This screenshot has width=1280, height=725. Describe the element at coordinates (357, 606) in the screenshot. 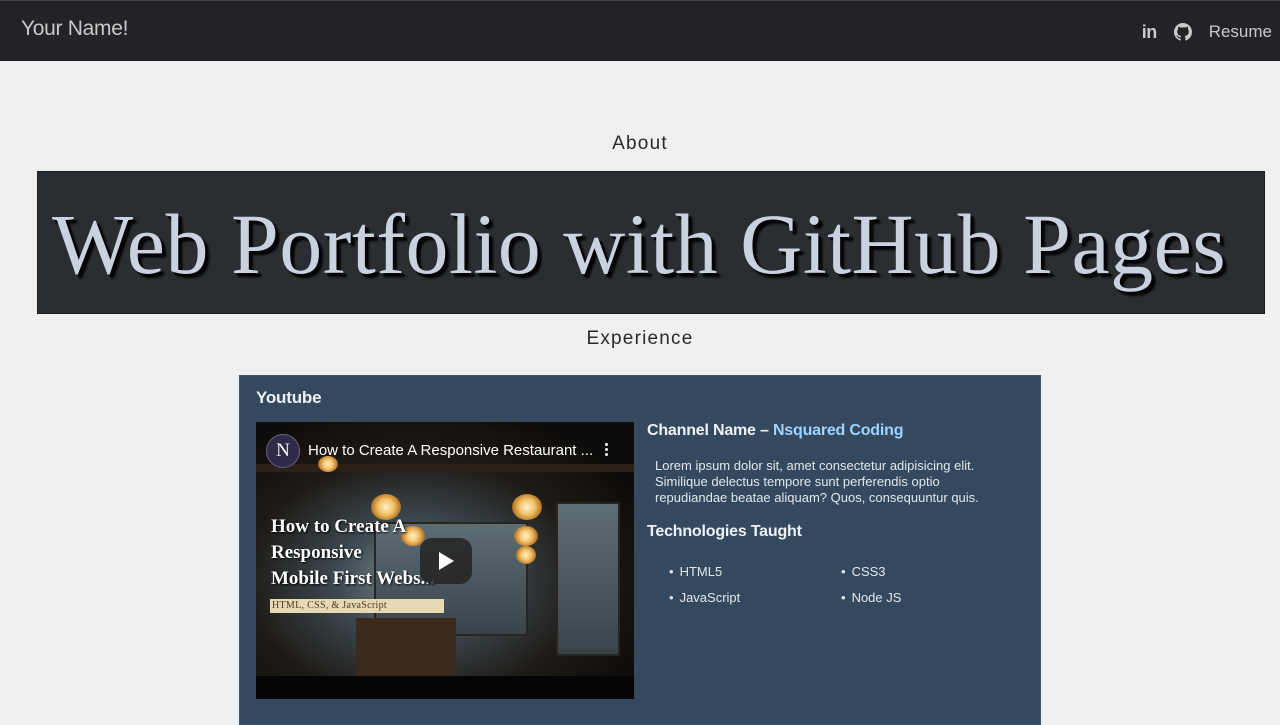

I see `thumbnail-tag: HTML, CSS, & JavaScript` at that location.